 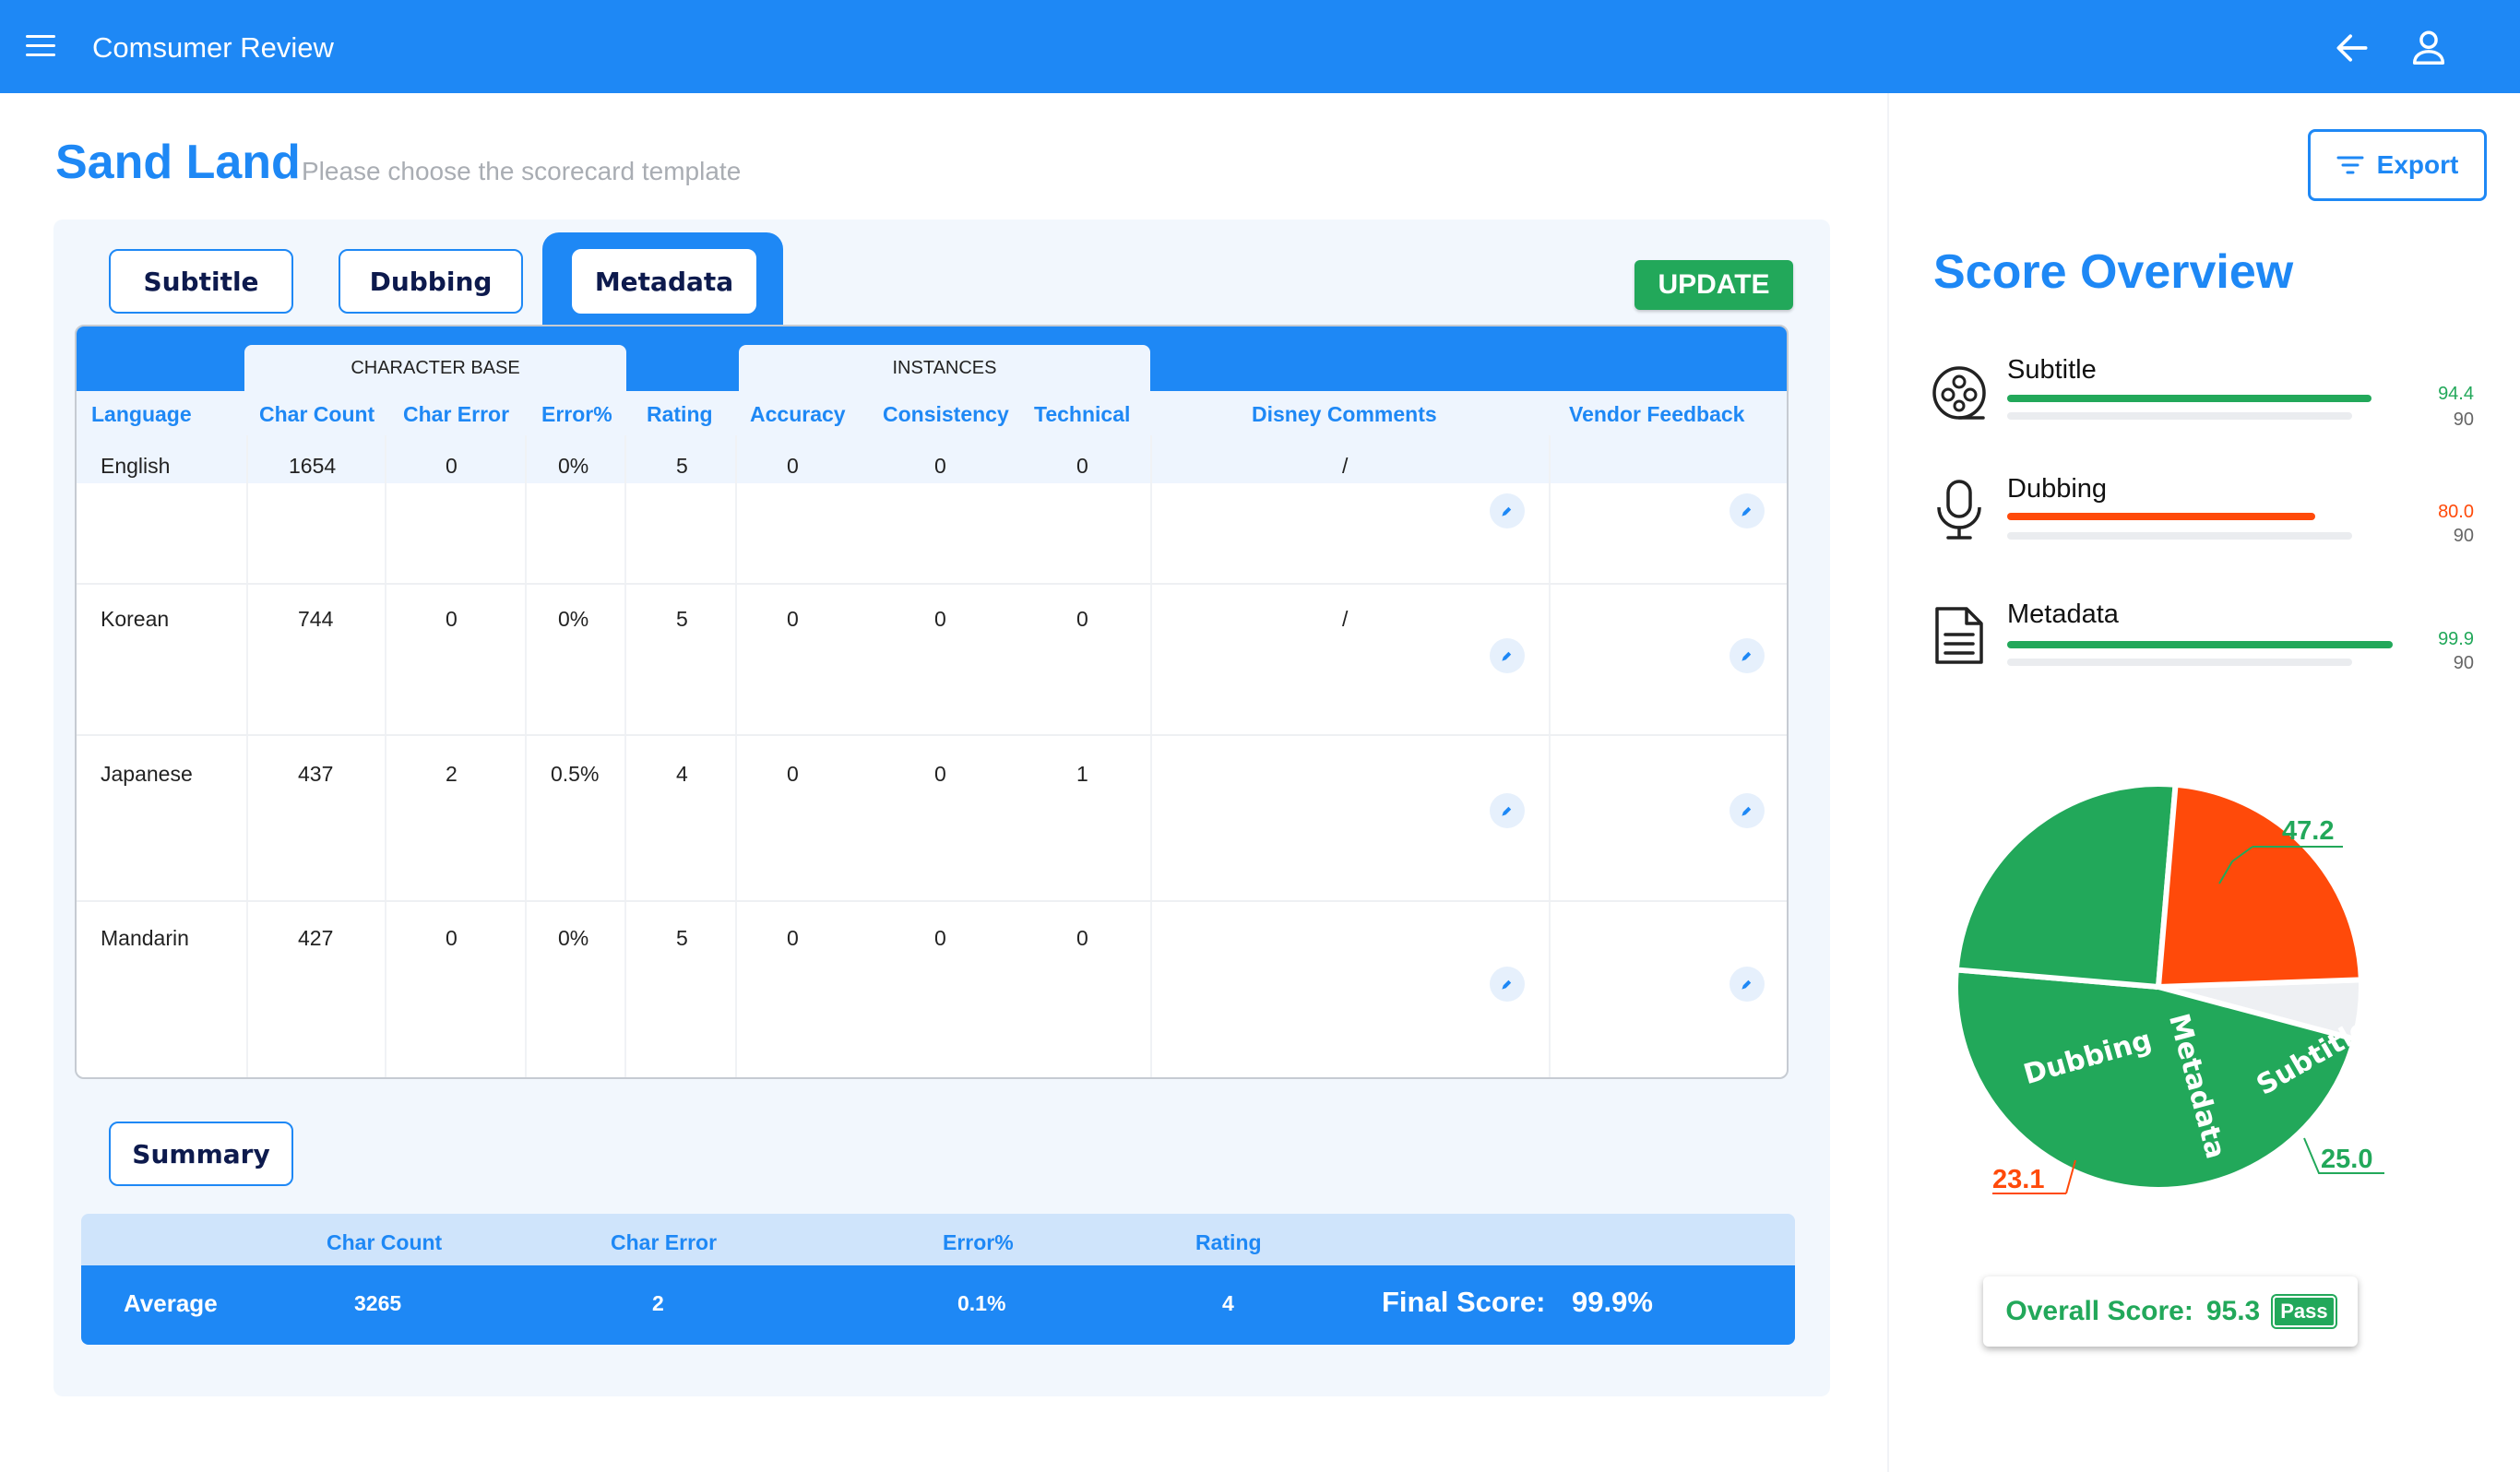 What do you see at coordinates (316, 774) in the screenshot?
I see `cell-char-count: 437` at bounding box center [316, 774].